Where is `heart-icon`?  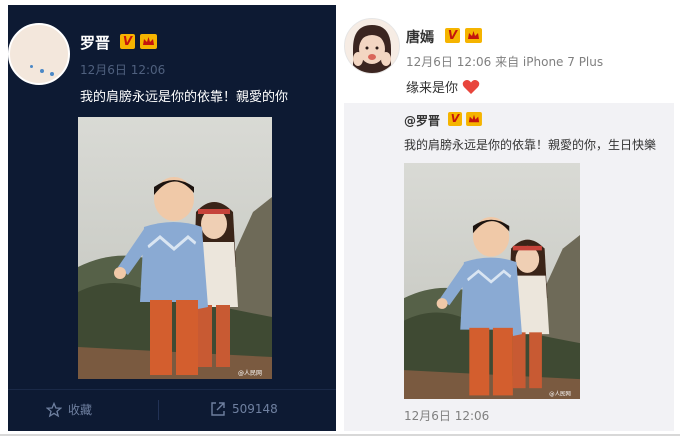
heart-icon is located at coordinates (471, 86).